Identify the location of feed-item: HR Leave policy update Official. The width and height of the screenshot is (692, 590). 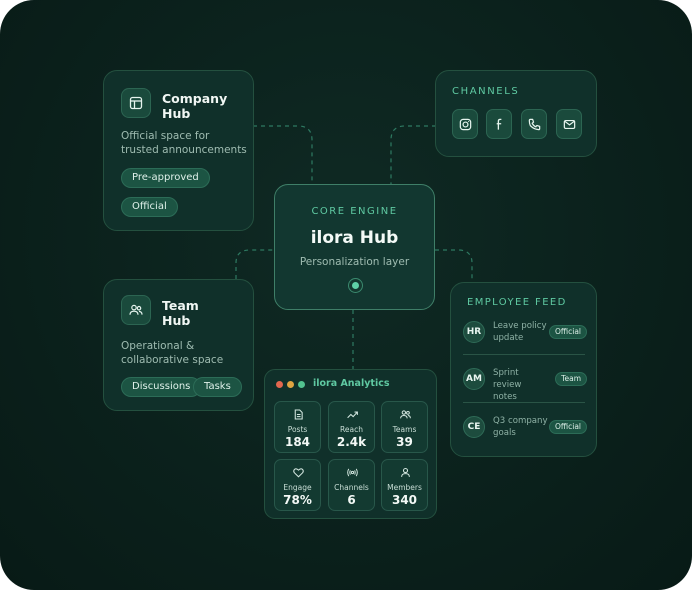
(525, 336).